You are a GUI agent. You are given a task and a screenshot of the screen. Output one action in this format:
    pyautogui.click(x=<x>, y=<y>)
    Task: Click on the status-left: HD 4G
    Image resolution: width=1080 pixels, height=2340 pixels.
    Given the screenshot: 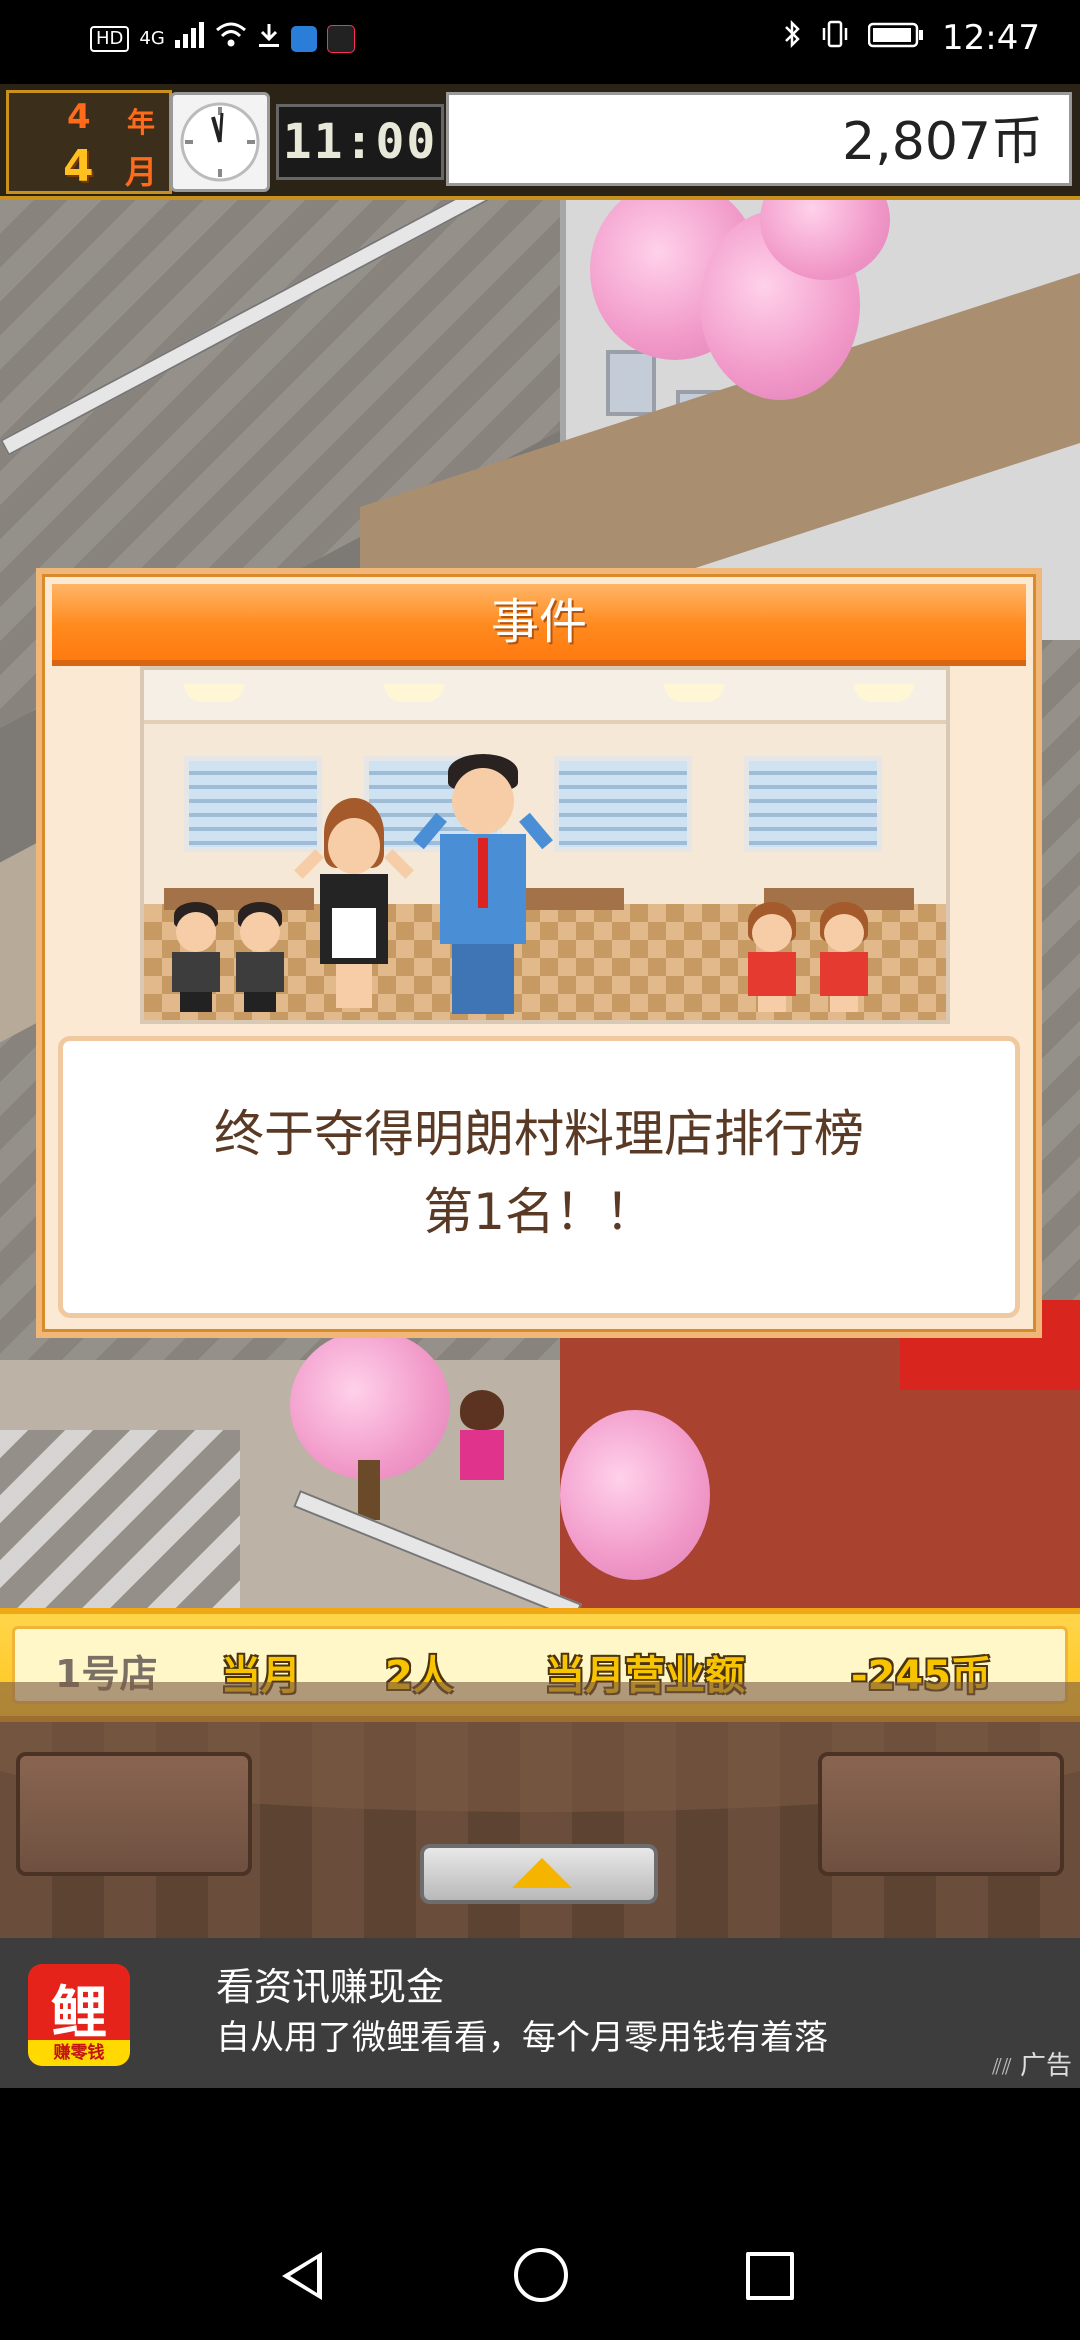 What is the action you would take?
    pyautogui.click(x=222, y=38)
    